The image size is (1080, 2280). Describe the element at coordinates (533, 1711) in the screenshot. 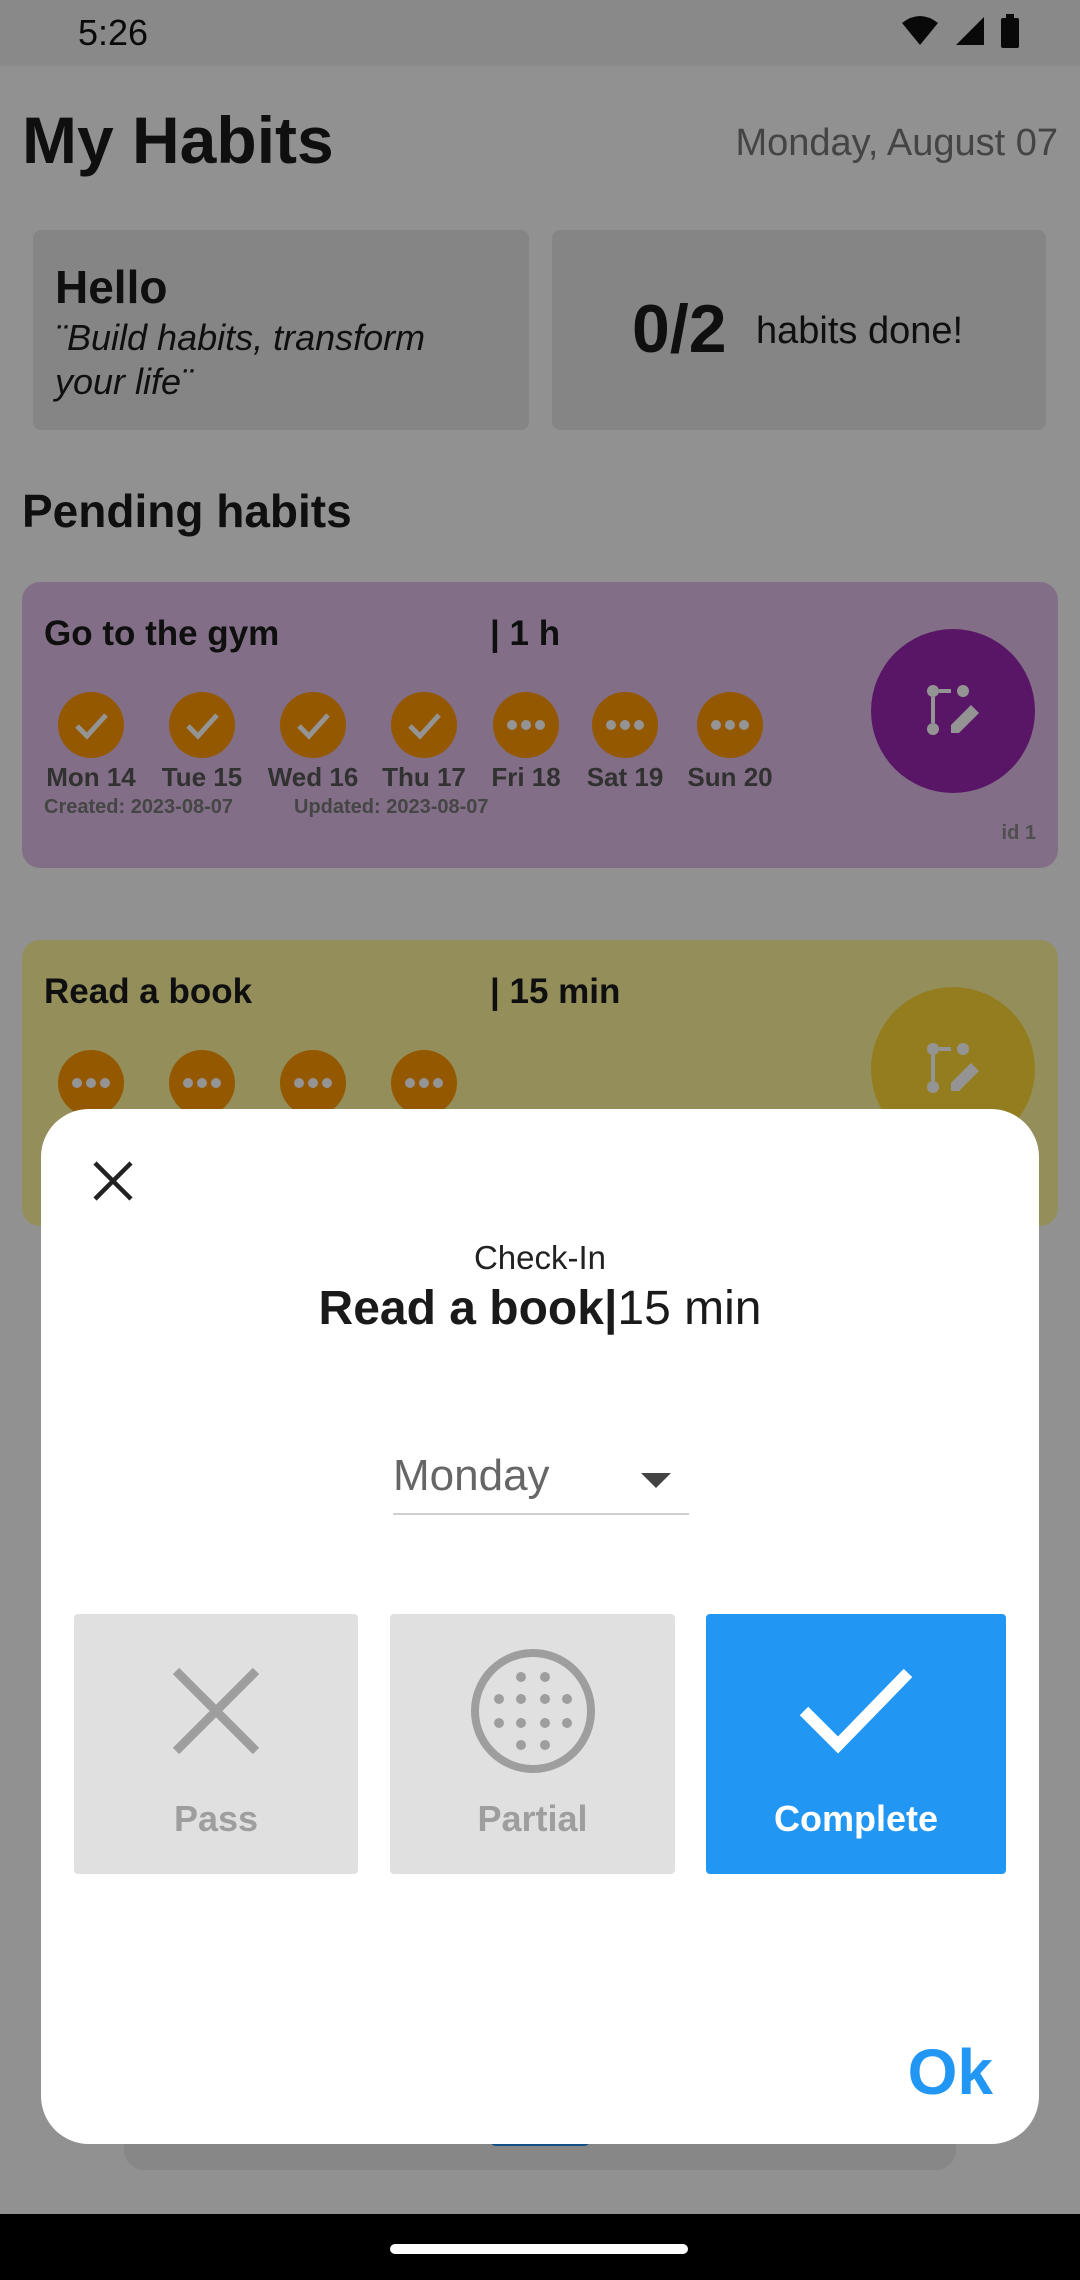

I see `partial-dots-icon` at that location.